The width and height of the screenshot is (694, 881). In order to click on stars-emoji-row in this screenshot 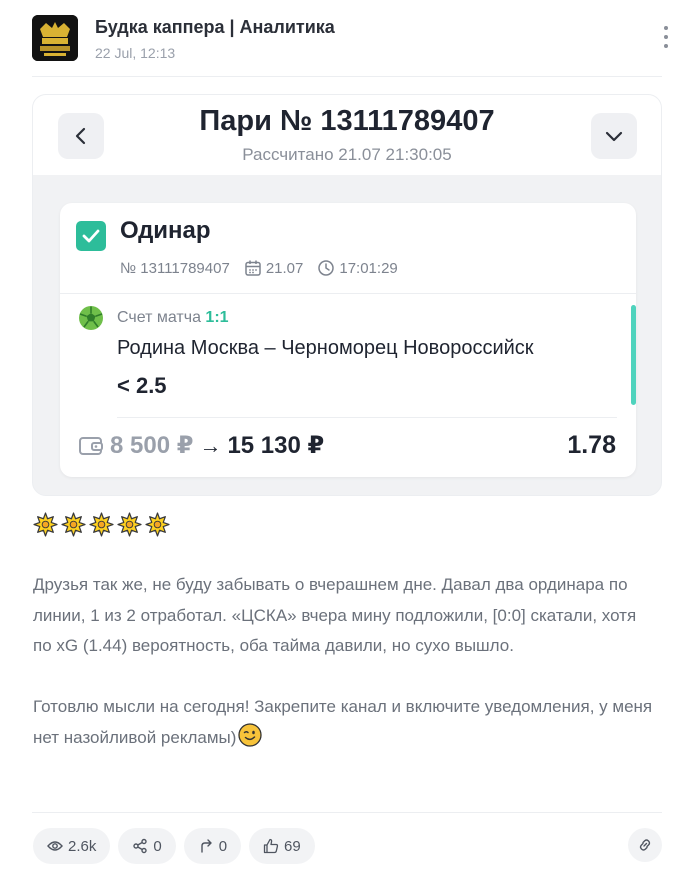, I will do `click(101, 524)`.